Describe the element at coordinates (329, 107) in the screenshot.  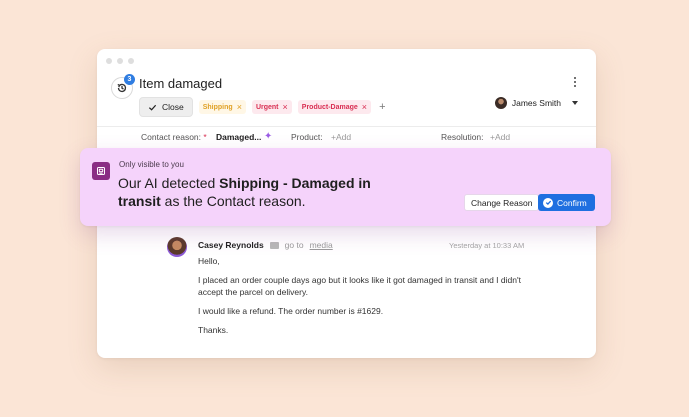
I see `tag-label: Product-Damage` at that location.